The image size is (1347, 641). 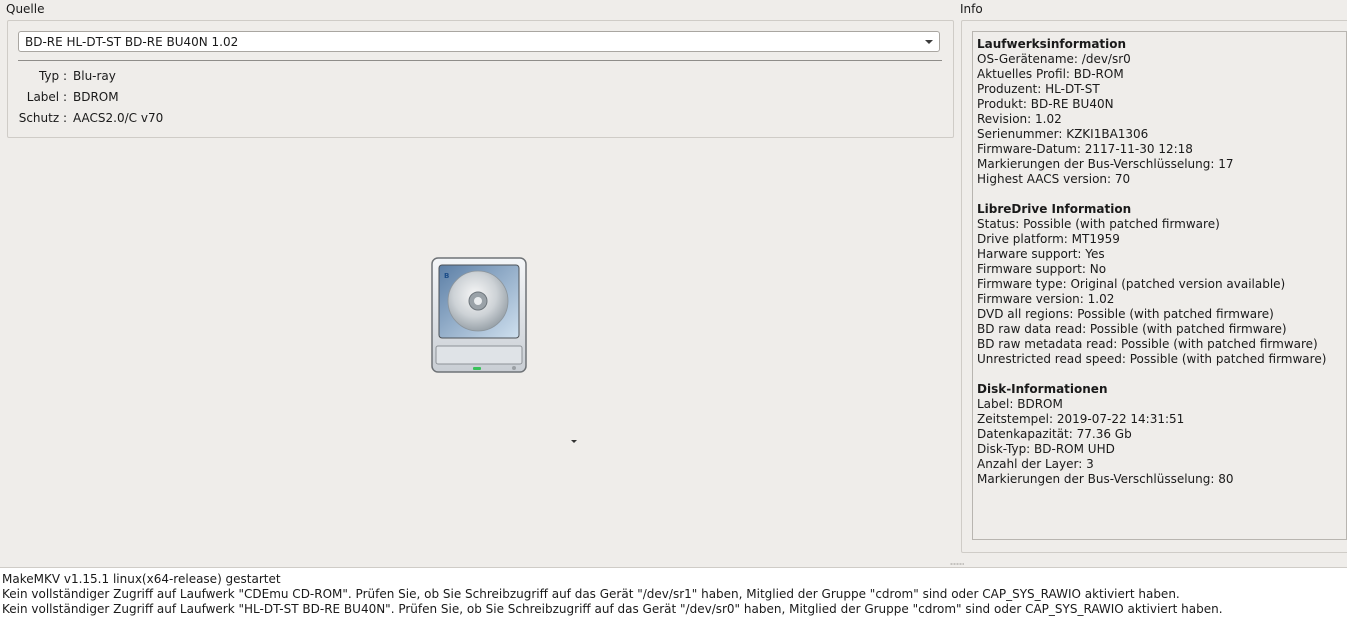 What do you see at coordinates (1045, 104) in the screenshot?
I see `info-line: Produkt: BD-RE BU40N` at bounding box center [1045, 104].